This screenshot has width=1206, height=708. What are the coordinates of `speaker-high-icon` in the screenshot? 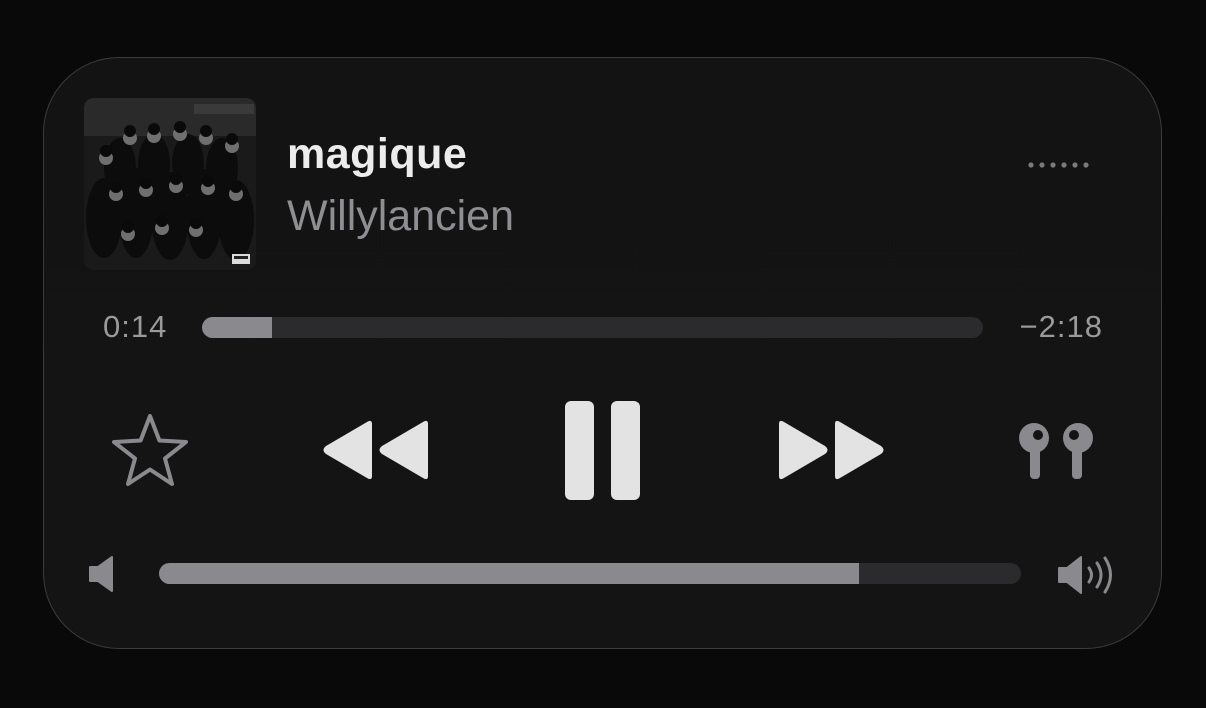 It's located at (1088, 575).